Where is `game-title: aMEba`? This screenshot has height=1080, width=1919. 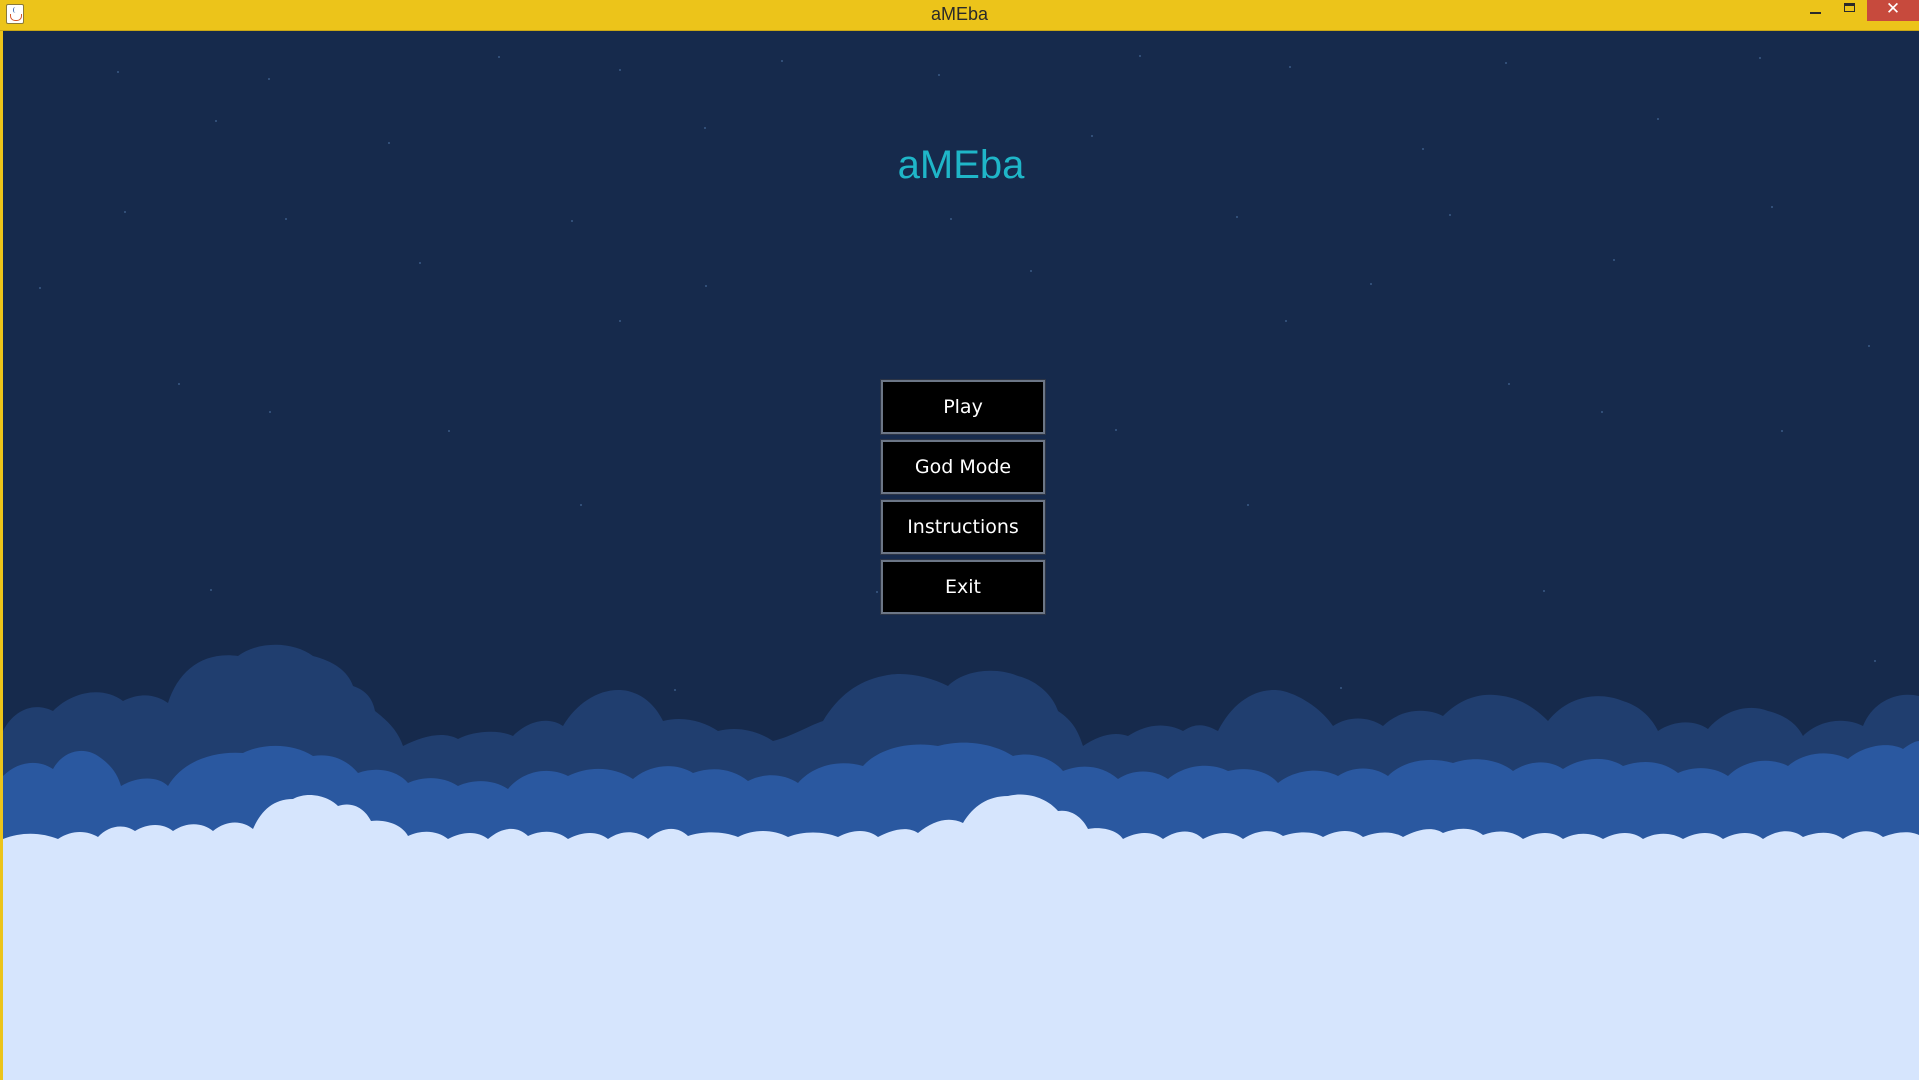 game-title: aMEba is located at coordinates (961, 165).